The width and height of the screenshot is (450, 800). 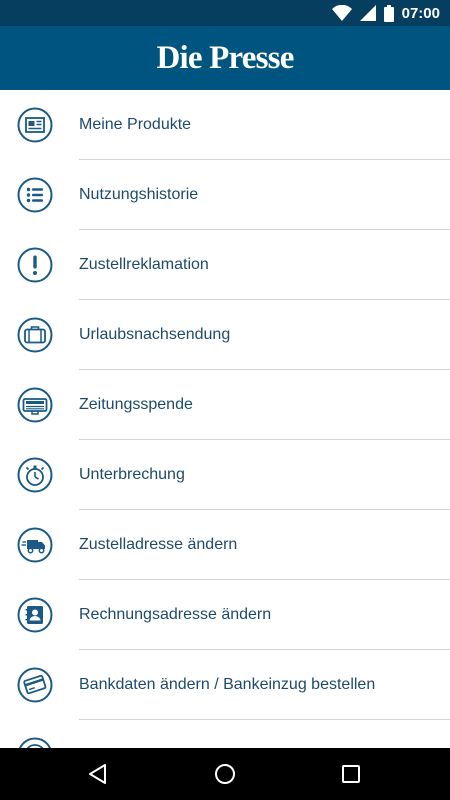 I want to click on menu-item-meine-produkte: Meine Produkte, so click(x=225, y=125).